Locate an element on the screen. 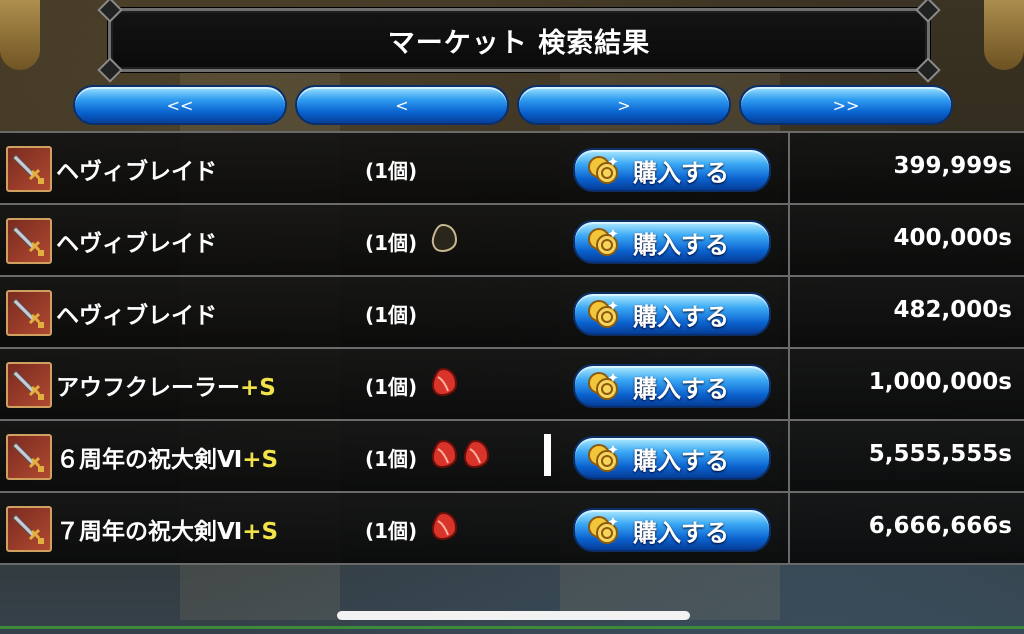 The width and height of the screenshot is (1024, 634). bottom-bar is located at coordinates (512, 627).